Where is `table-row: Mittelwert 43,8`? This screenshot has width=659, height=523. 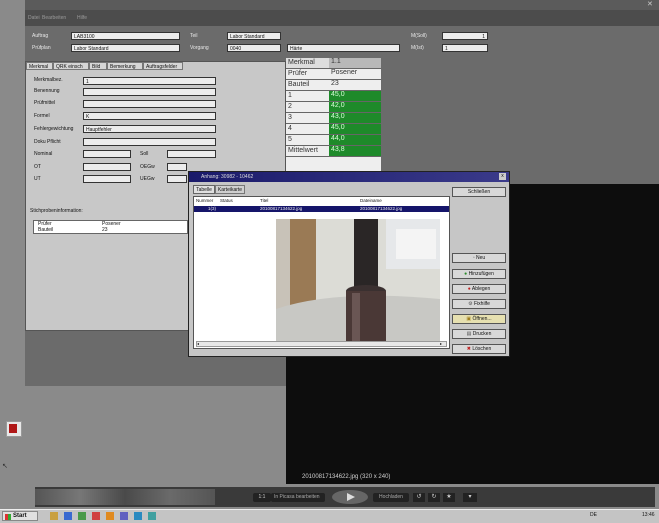 table-row: Mittelwert 43,8 is located at coordinates (333, 151).